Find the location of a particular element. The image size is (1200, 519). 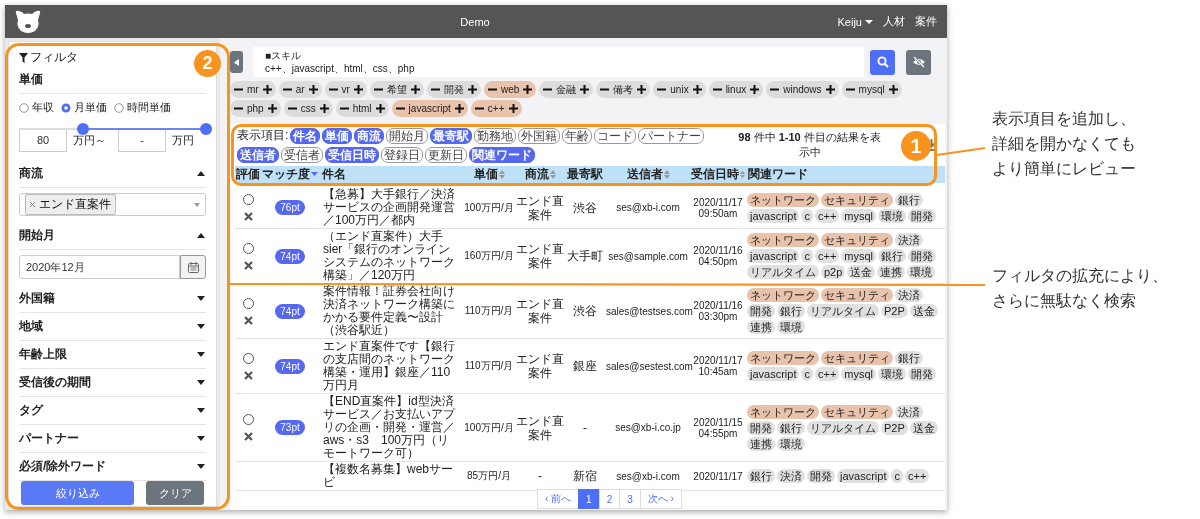

radio-option: 時間単価 is located at coordinates (142, 107).